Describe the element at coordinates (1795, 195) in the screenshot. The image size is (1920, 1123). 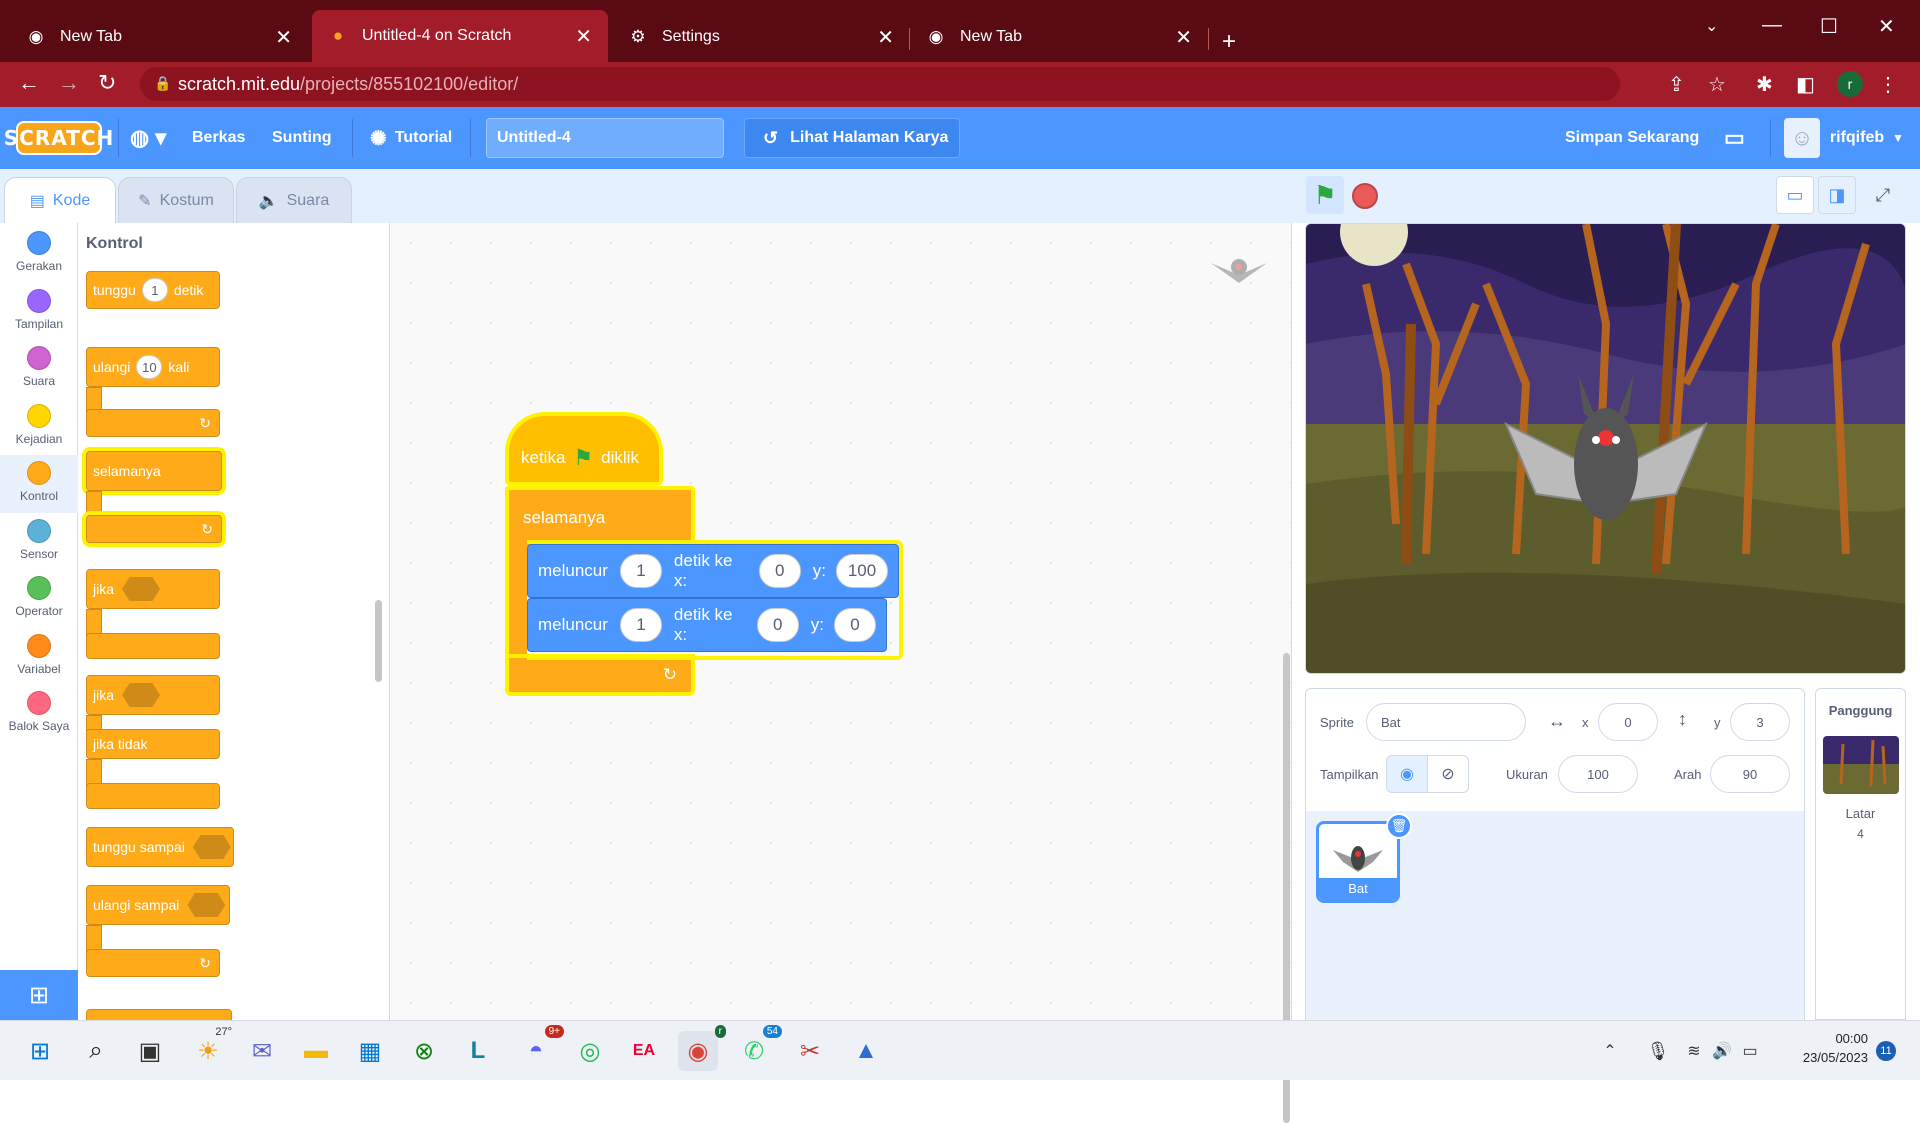
I see `small-stage-icon: ▭` at that location.